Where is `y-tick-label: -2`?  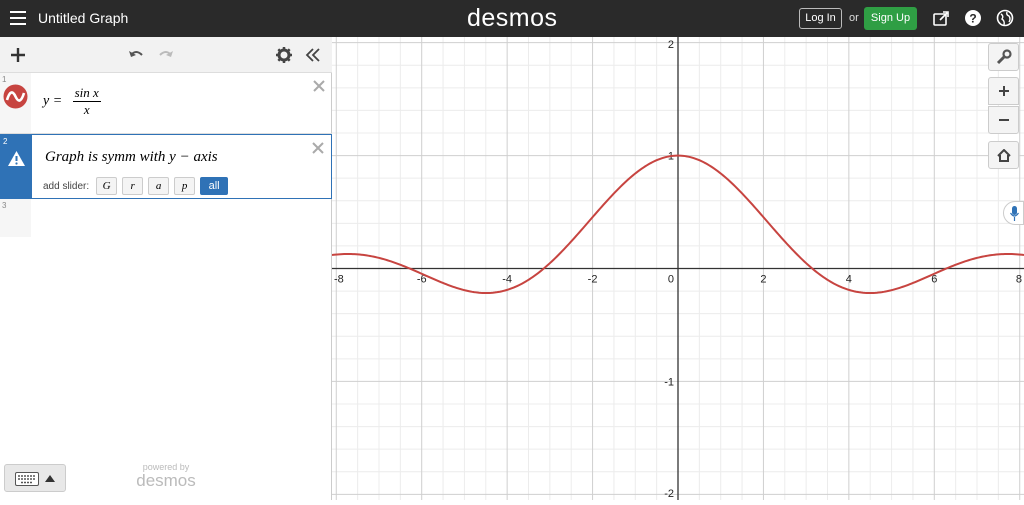
y-tick-label: -2 is located at coordinates (669, 494).